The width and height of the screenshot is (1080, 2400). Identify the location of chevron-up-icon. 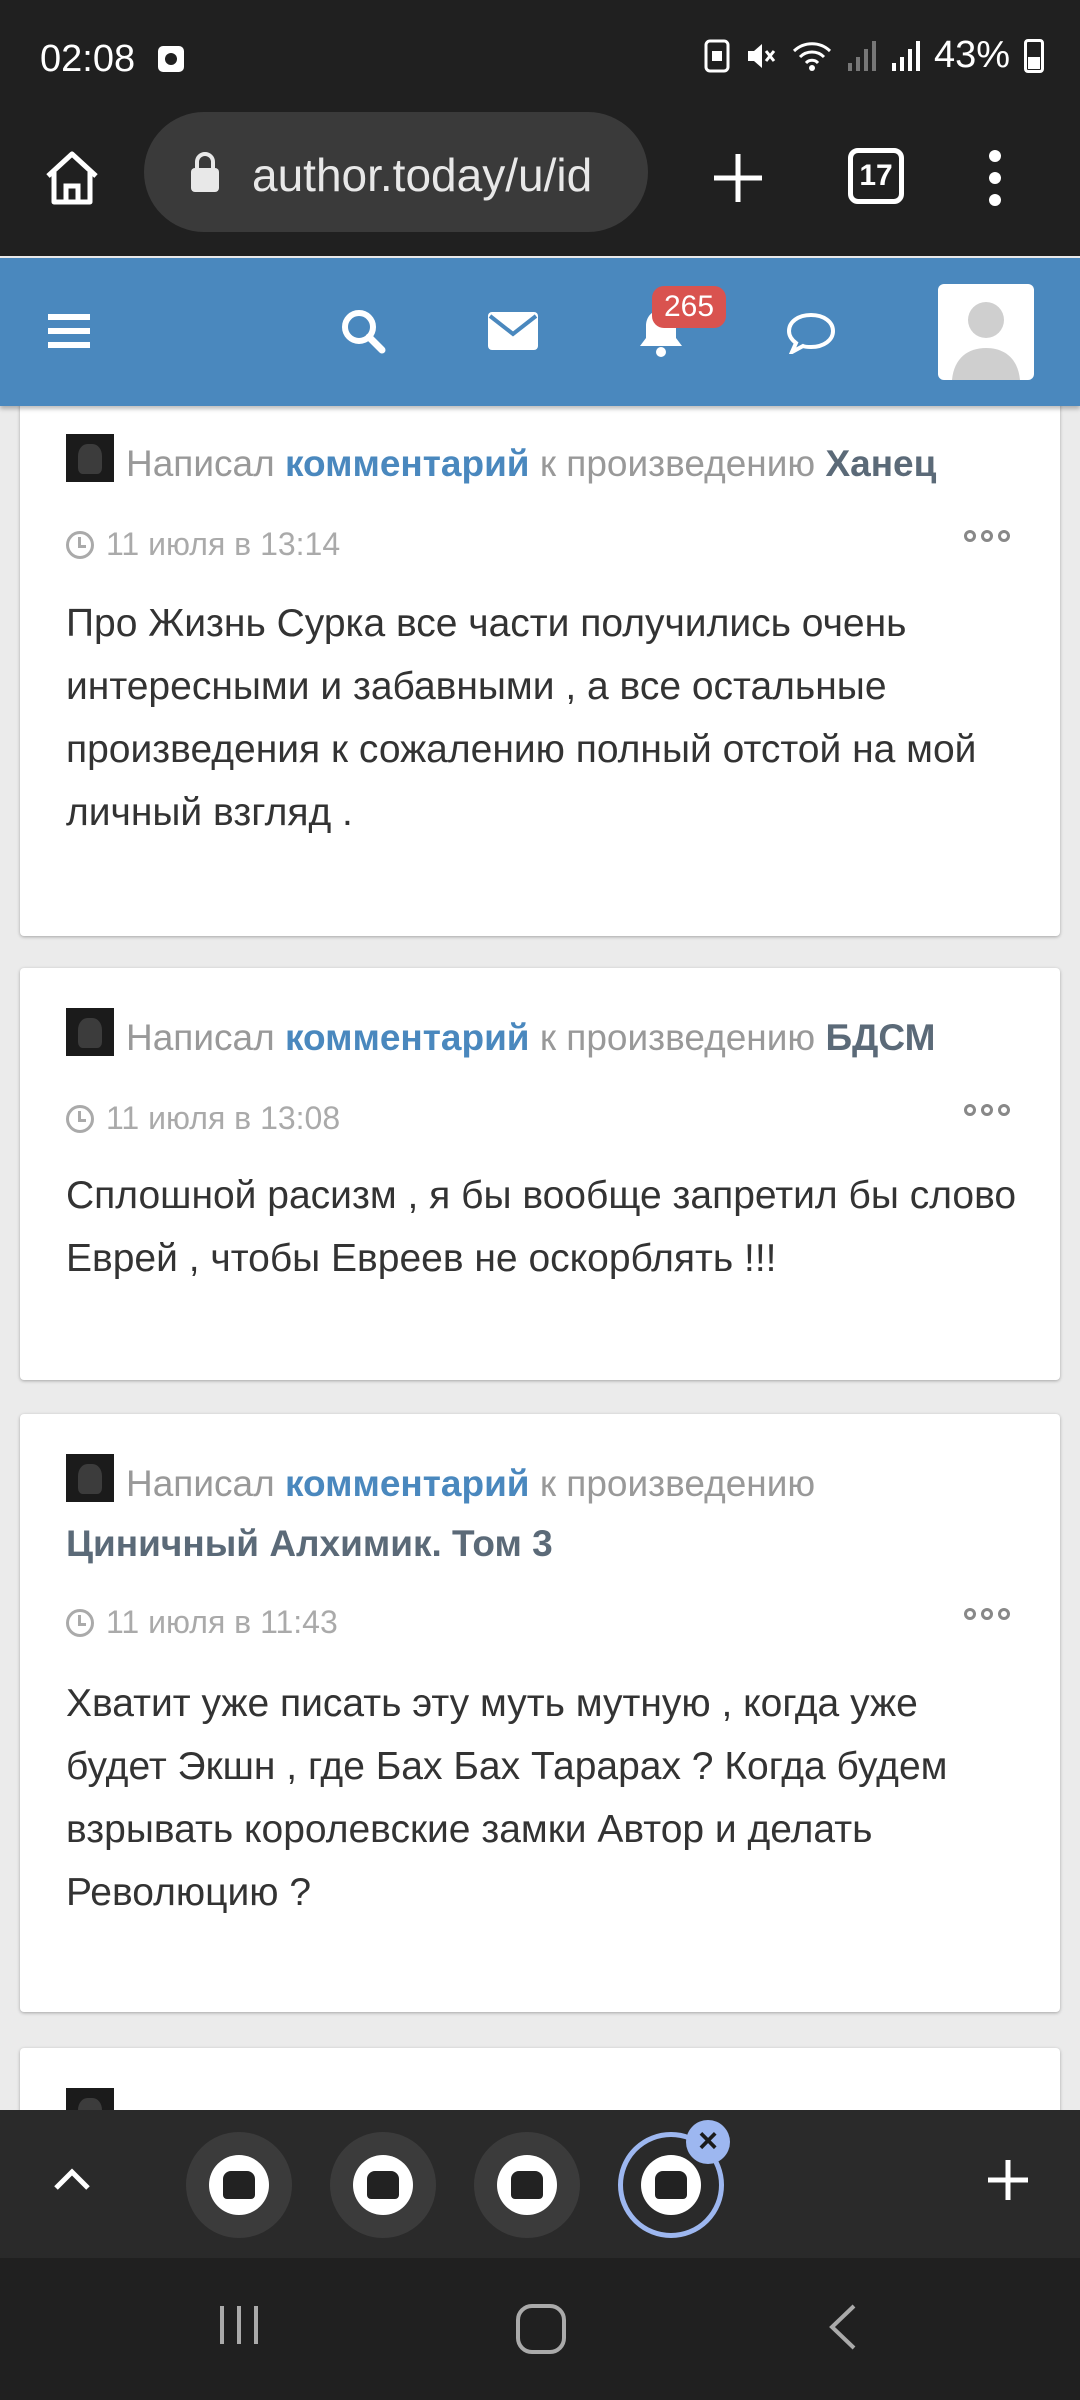
(72, 2180).